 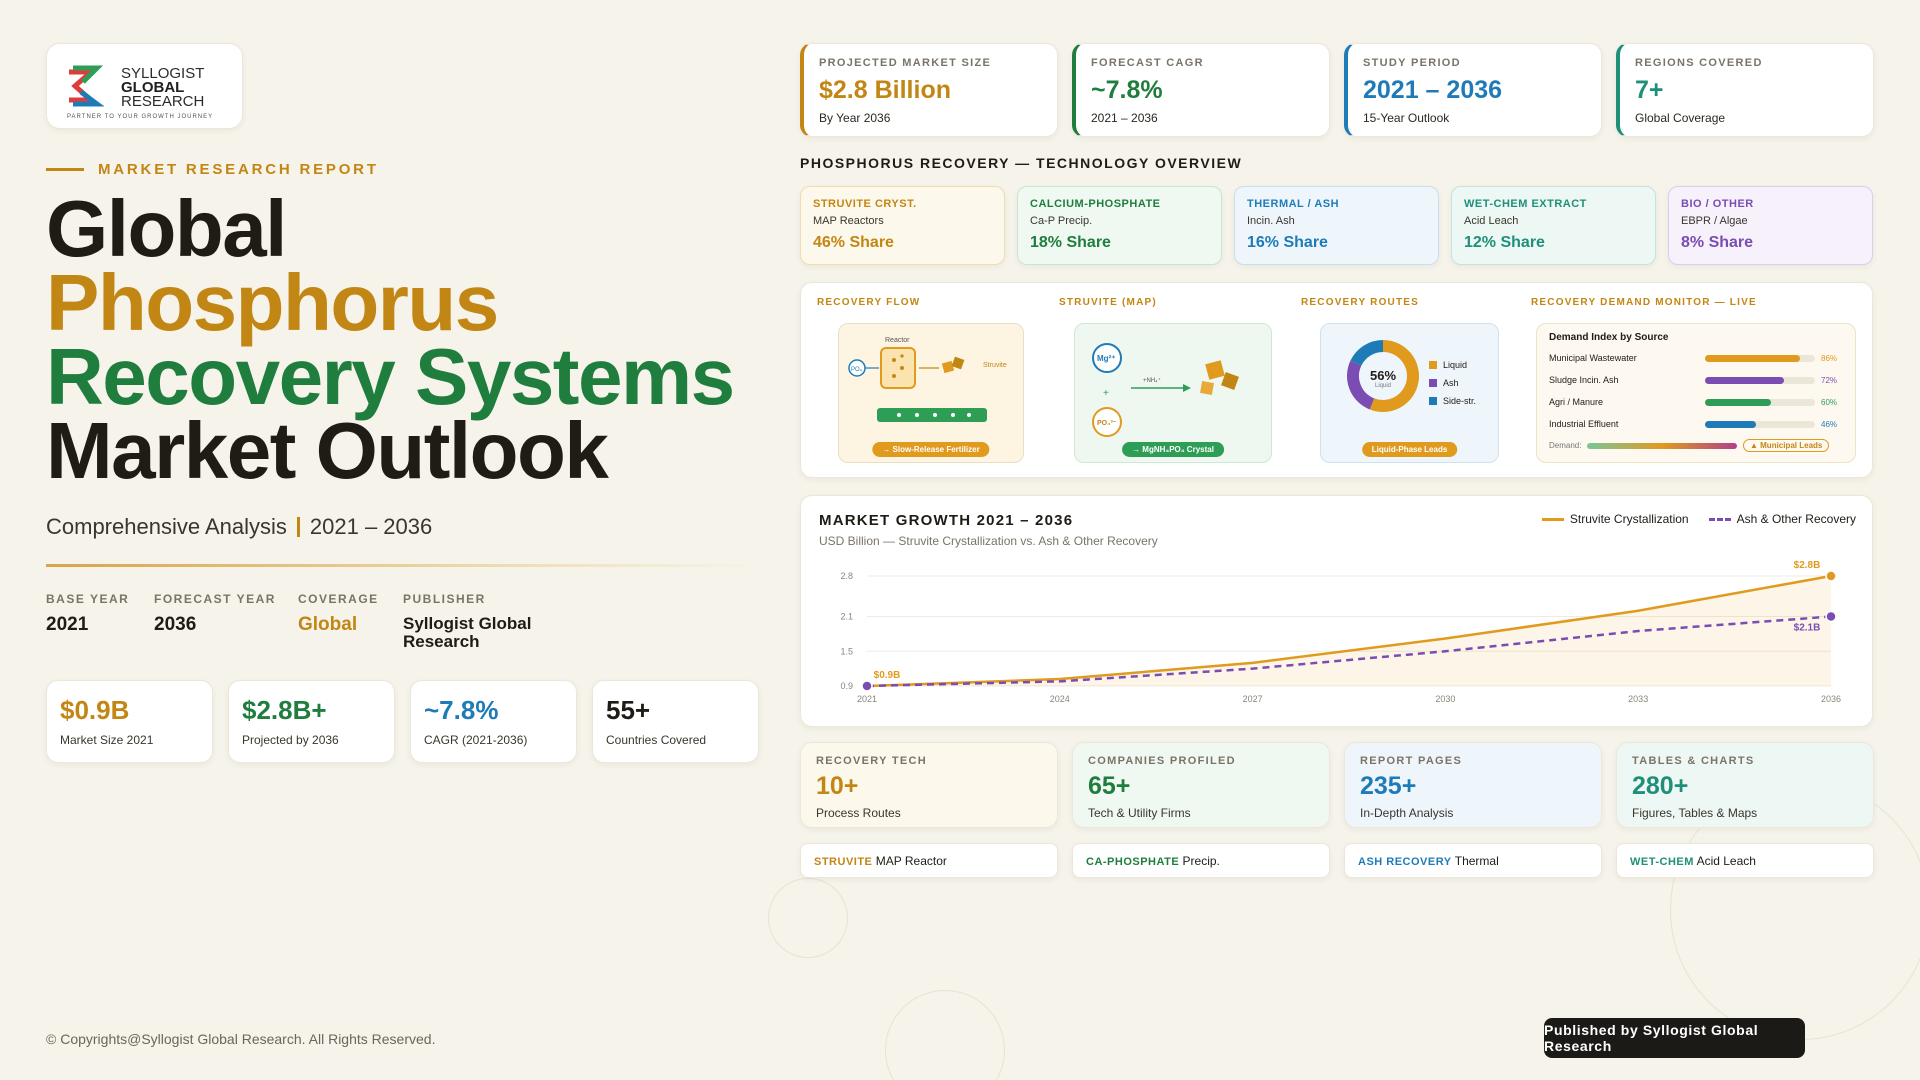 I want to click on demand-monitor-title: RECOVERY DEMAND MONITOR — LIVE, so click(x=1644, y=302).